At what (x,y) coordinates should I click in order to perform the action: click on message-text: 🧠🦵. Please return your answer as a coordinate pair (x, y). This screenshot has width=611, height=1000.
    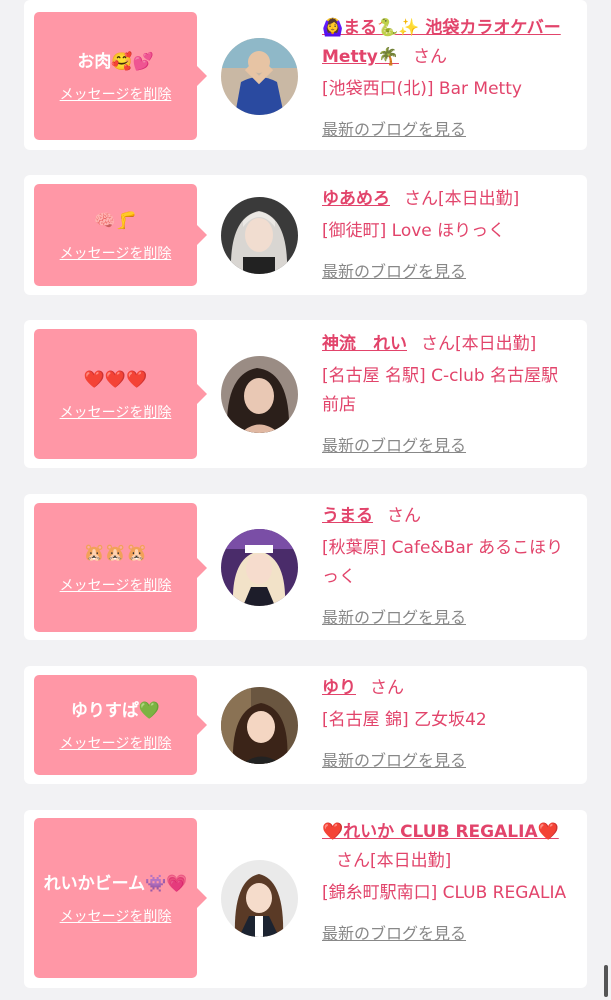
    Looking at the image, I should click on (115, 220).